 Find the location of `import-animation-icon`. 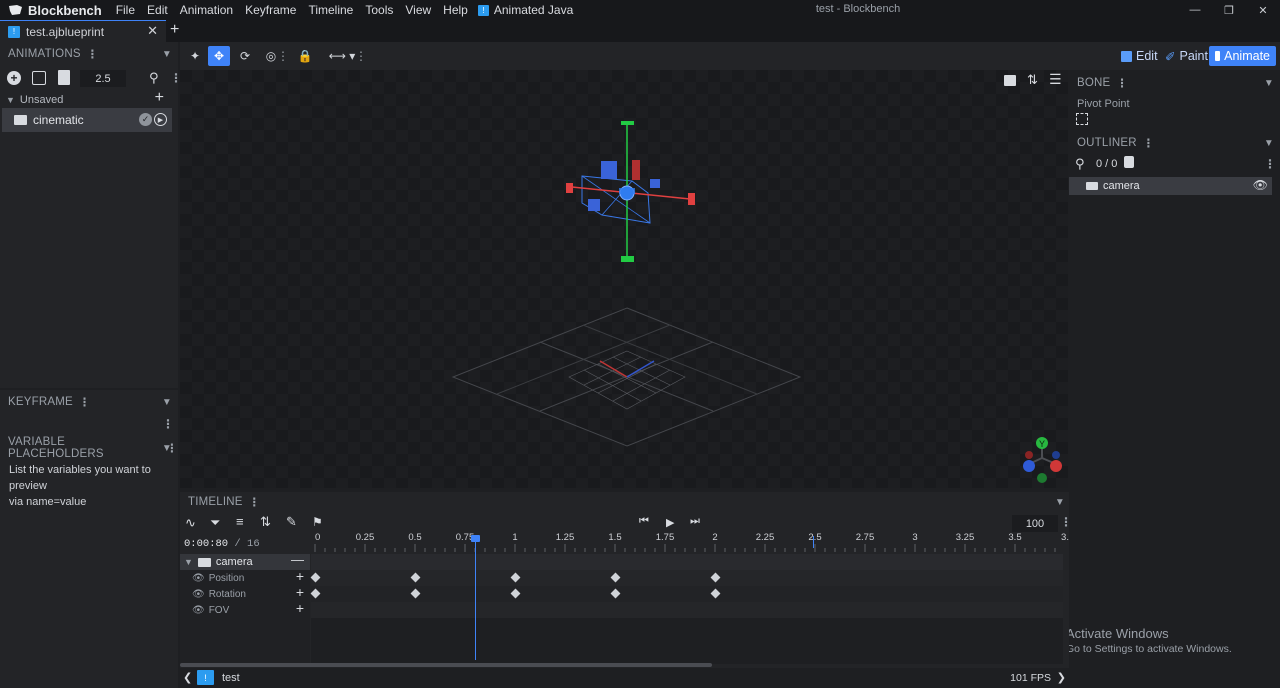

import-animation-icon is located at coordinates (39, 78).